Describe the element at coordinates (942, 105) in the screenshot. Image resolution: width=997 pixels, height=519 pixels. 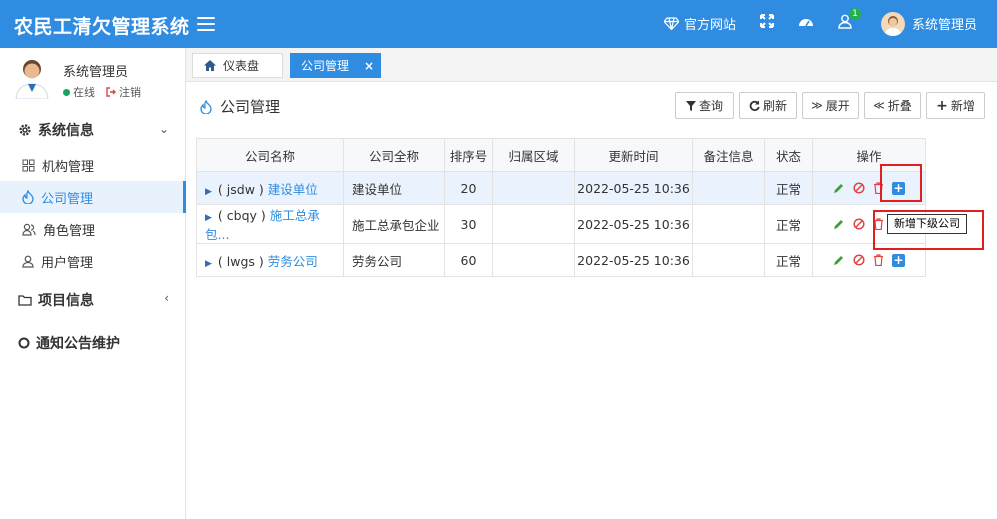
I see `plus-icon: +` at that location.